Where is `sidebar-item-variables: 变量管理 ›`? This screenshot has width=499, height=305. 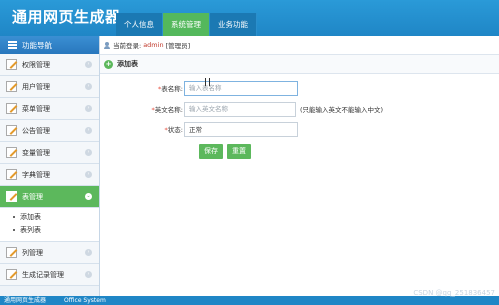
sidebar-item-variables: 变量管理 › is located at coordinates (49, 153).